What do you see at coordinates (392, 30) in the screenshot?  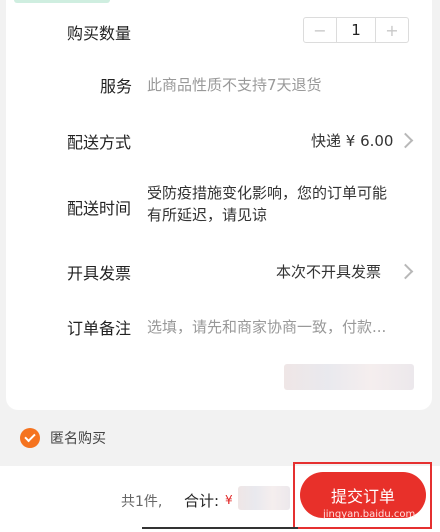 I see `quantity-plus-button: +` at bounding box center [392, 30].